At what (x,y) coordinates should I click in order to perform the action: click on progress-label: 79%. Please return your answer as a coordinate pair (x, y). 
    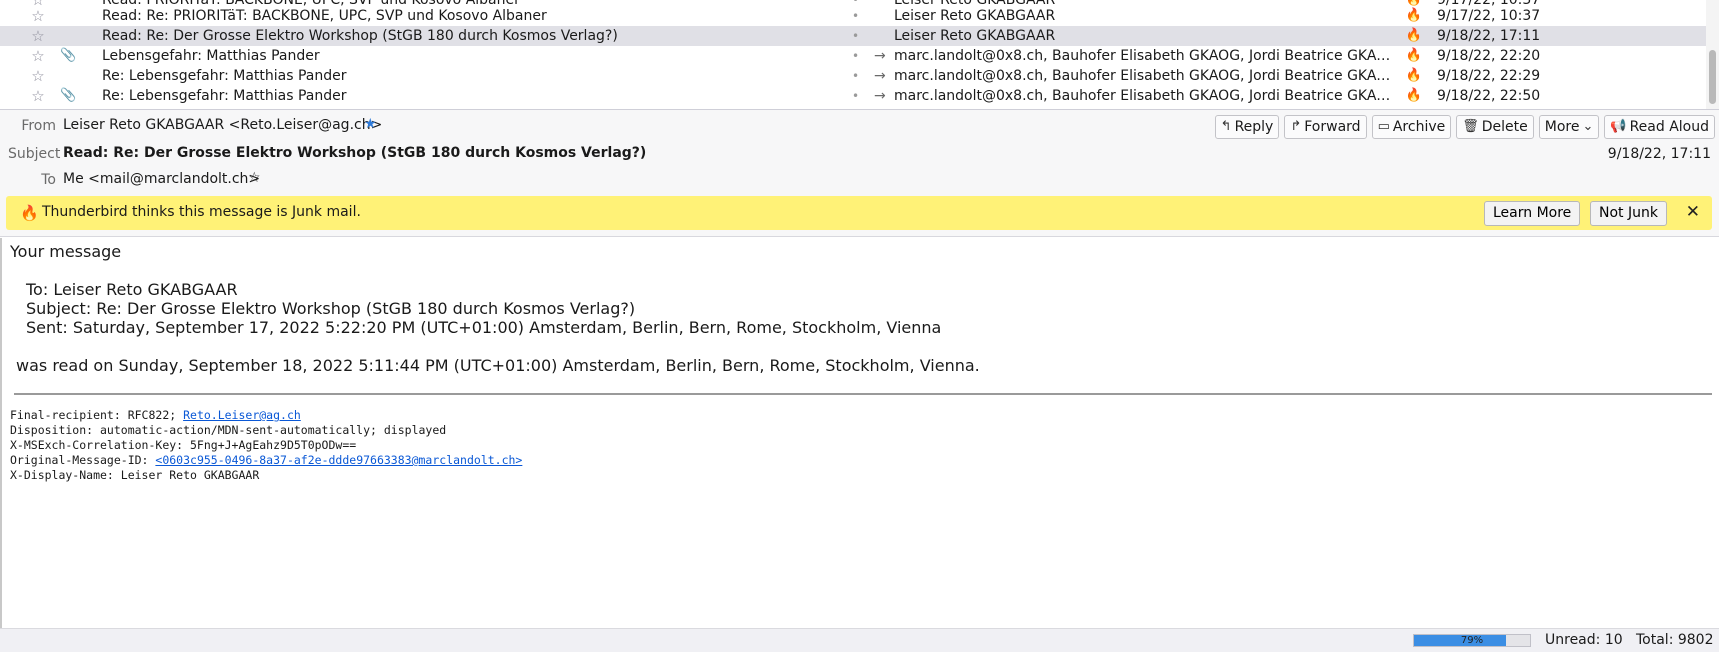
    Looking at the image, I should click on (1472, 640).